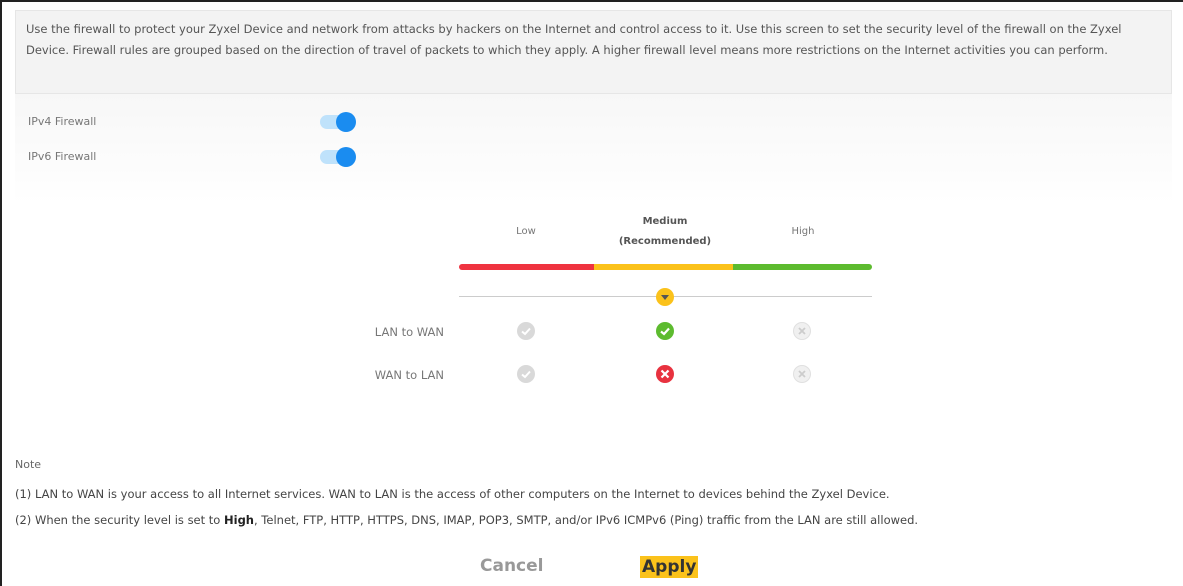  Describe the element at coordinates (665, 374) in the screenshot. I see `wan-to-lan-medium-block-icon` at that location.